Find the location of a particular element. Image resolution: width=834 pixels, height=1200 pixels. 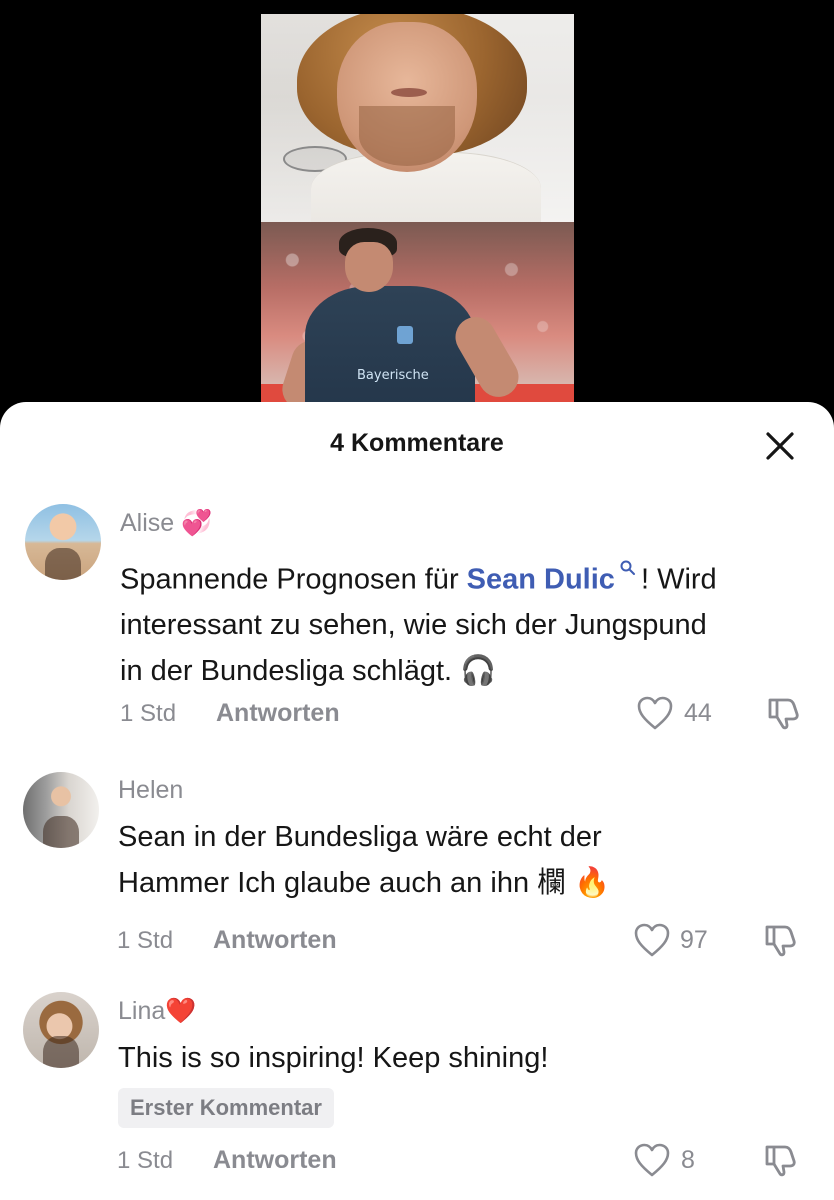

comment-text-part: This is so inspiring! Keep shining! is located at coordinates (333, 1058).